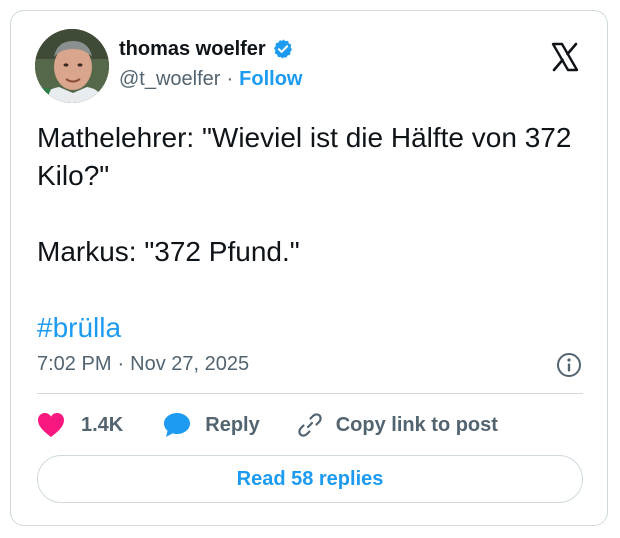 The height and width of the screenshot is (538, 620). What do you see at coordinates (210, 64) in the screenshot?
I see `author-info: thomas woelfer @t_woelfer · Follow` at bounding box center [210, 64].